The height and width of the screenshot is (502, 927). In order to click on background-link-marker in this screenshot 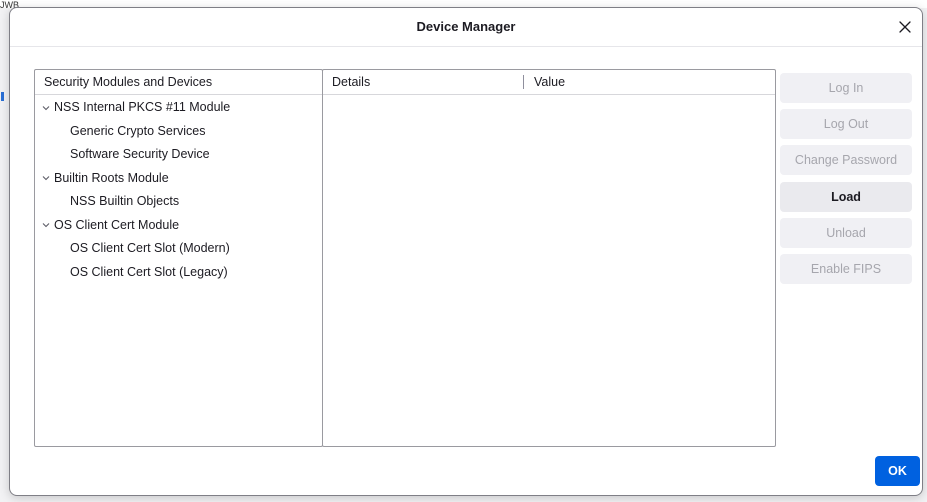, I will do `click(2, 96)`.